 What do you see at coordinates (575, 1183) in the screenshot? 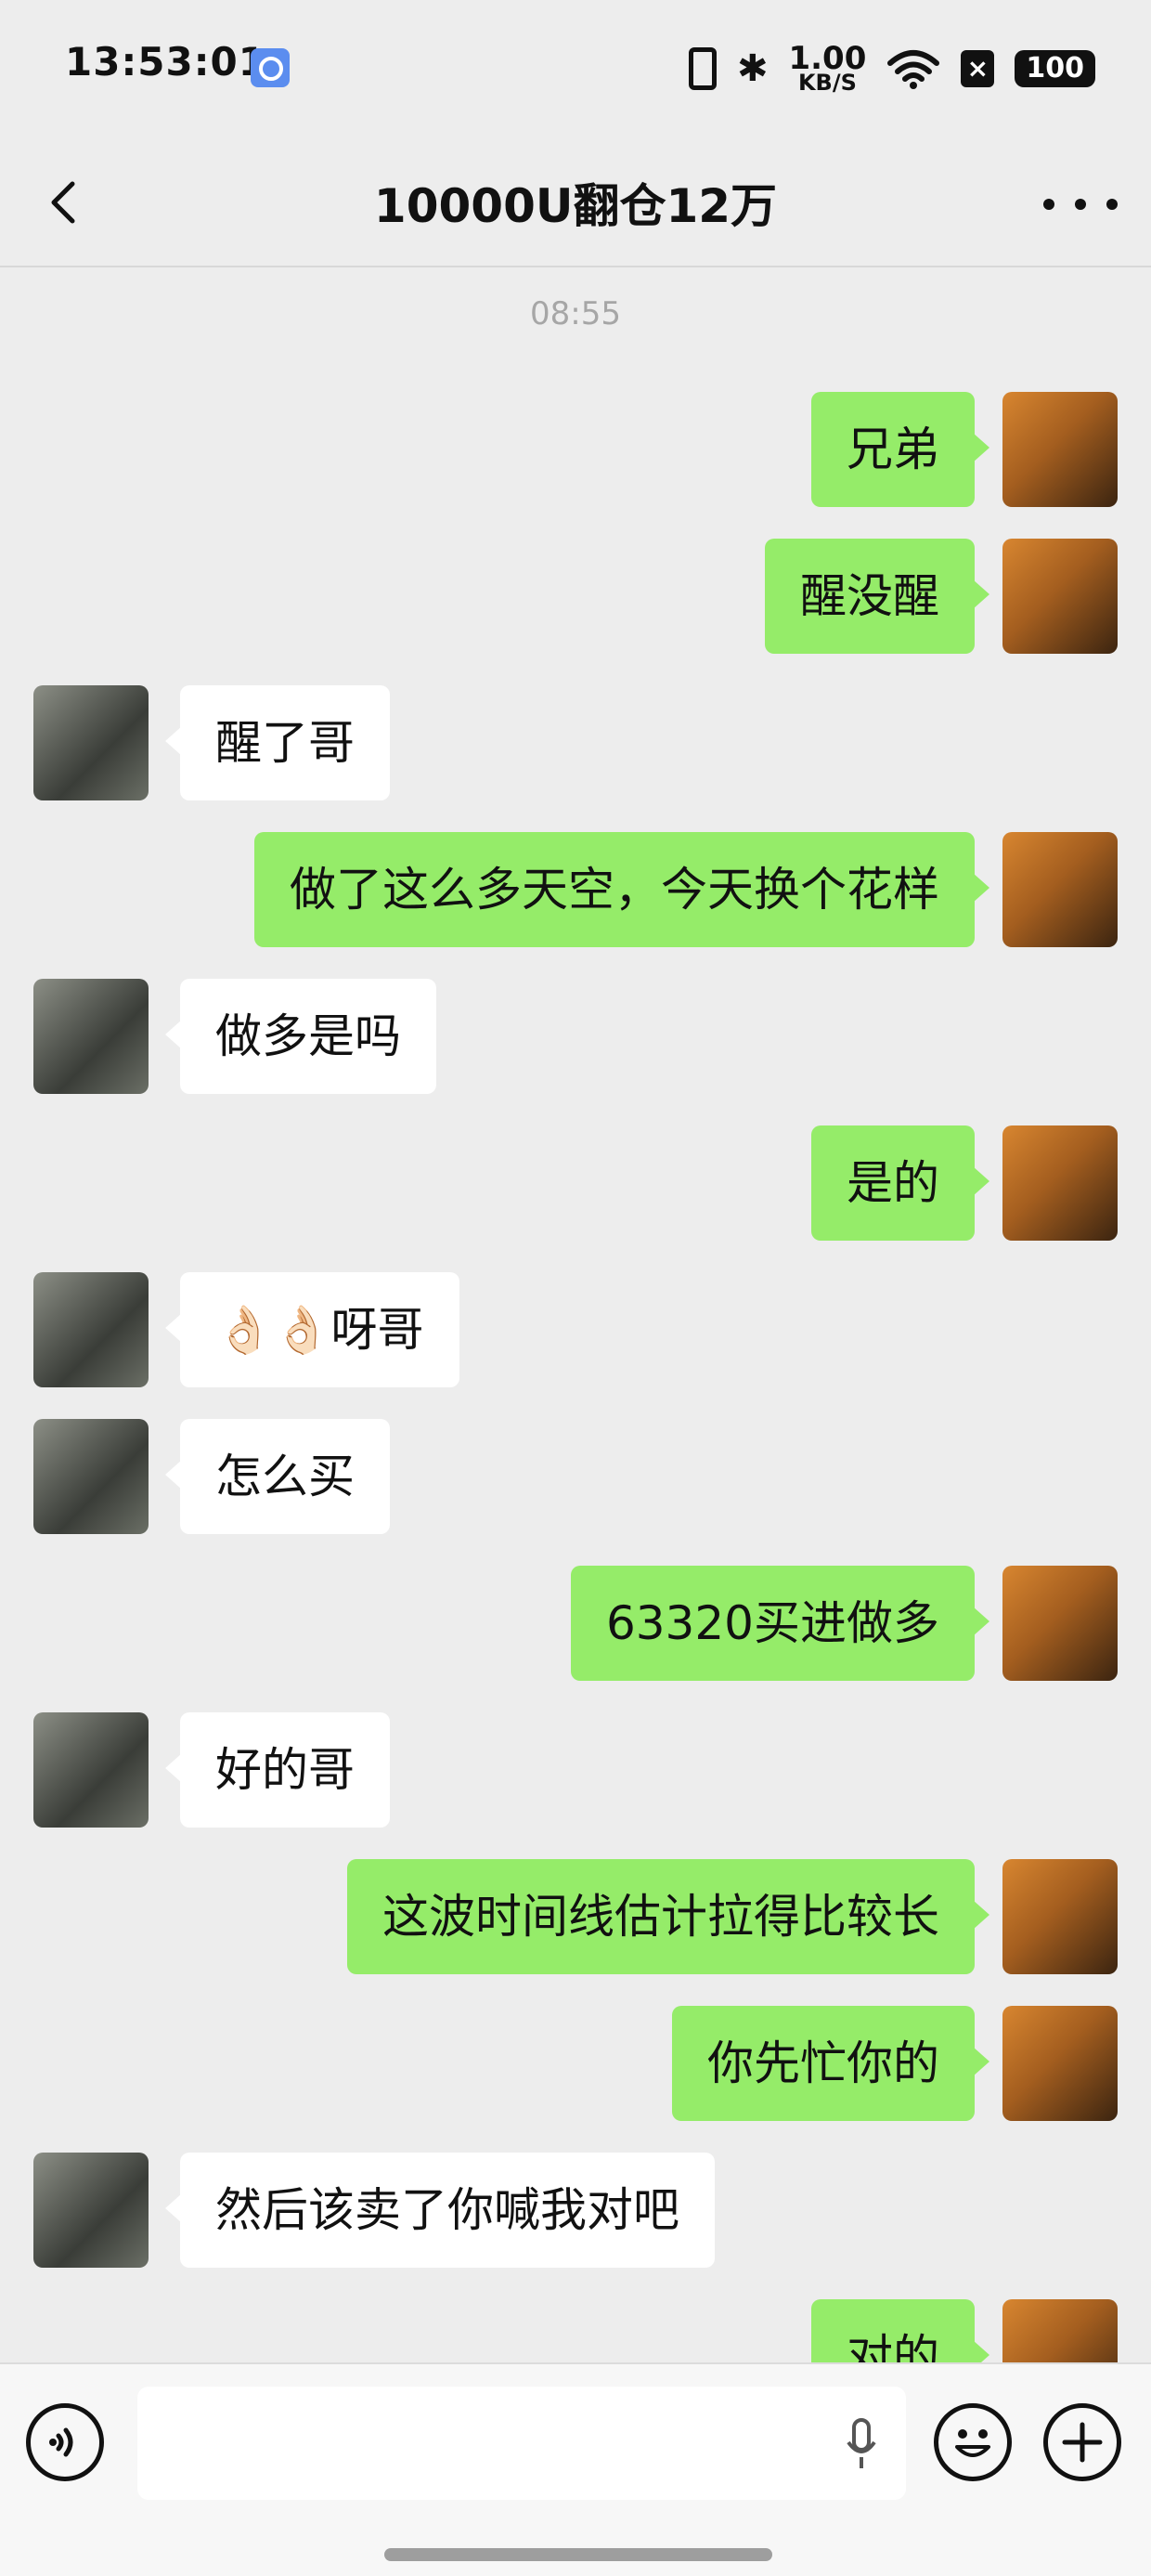
I see `outgoing-message: 是的` at bounding box center [575, 1183].